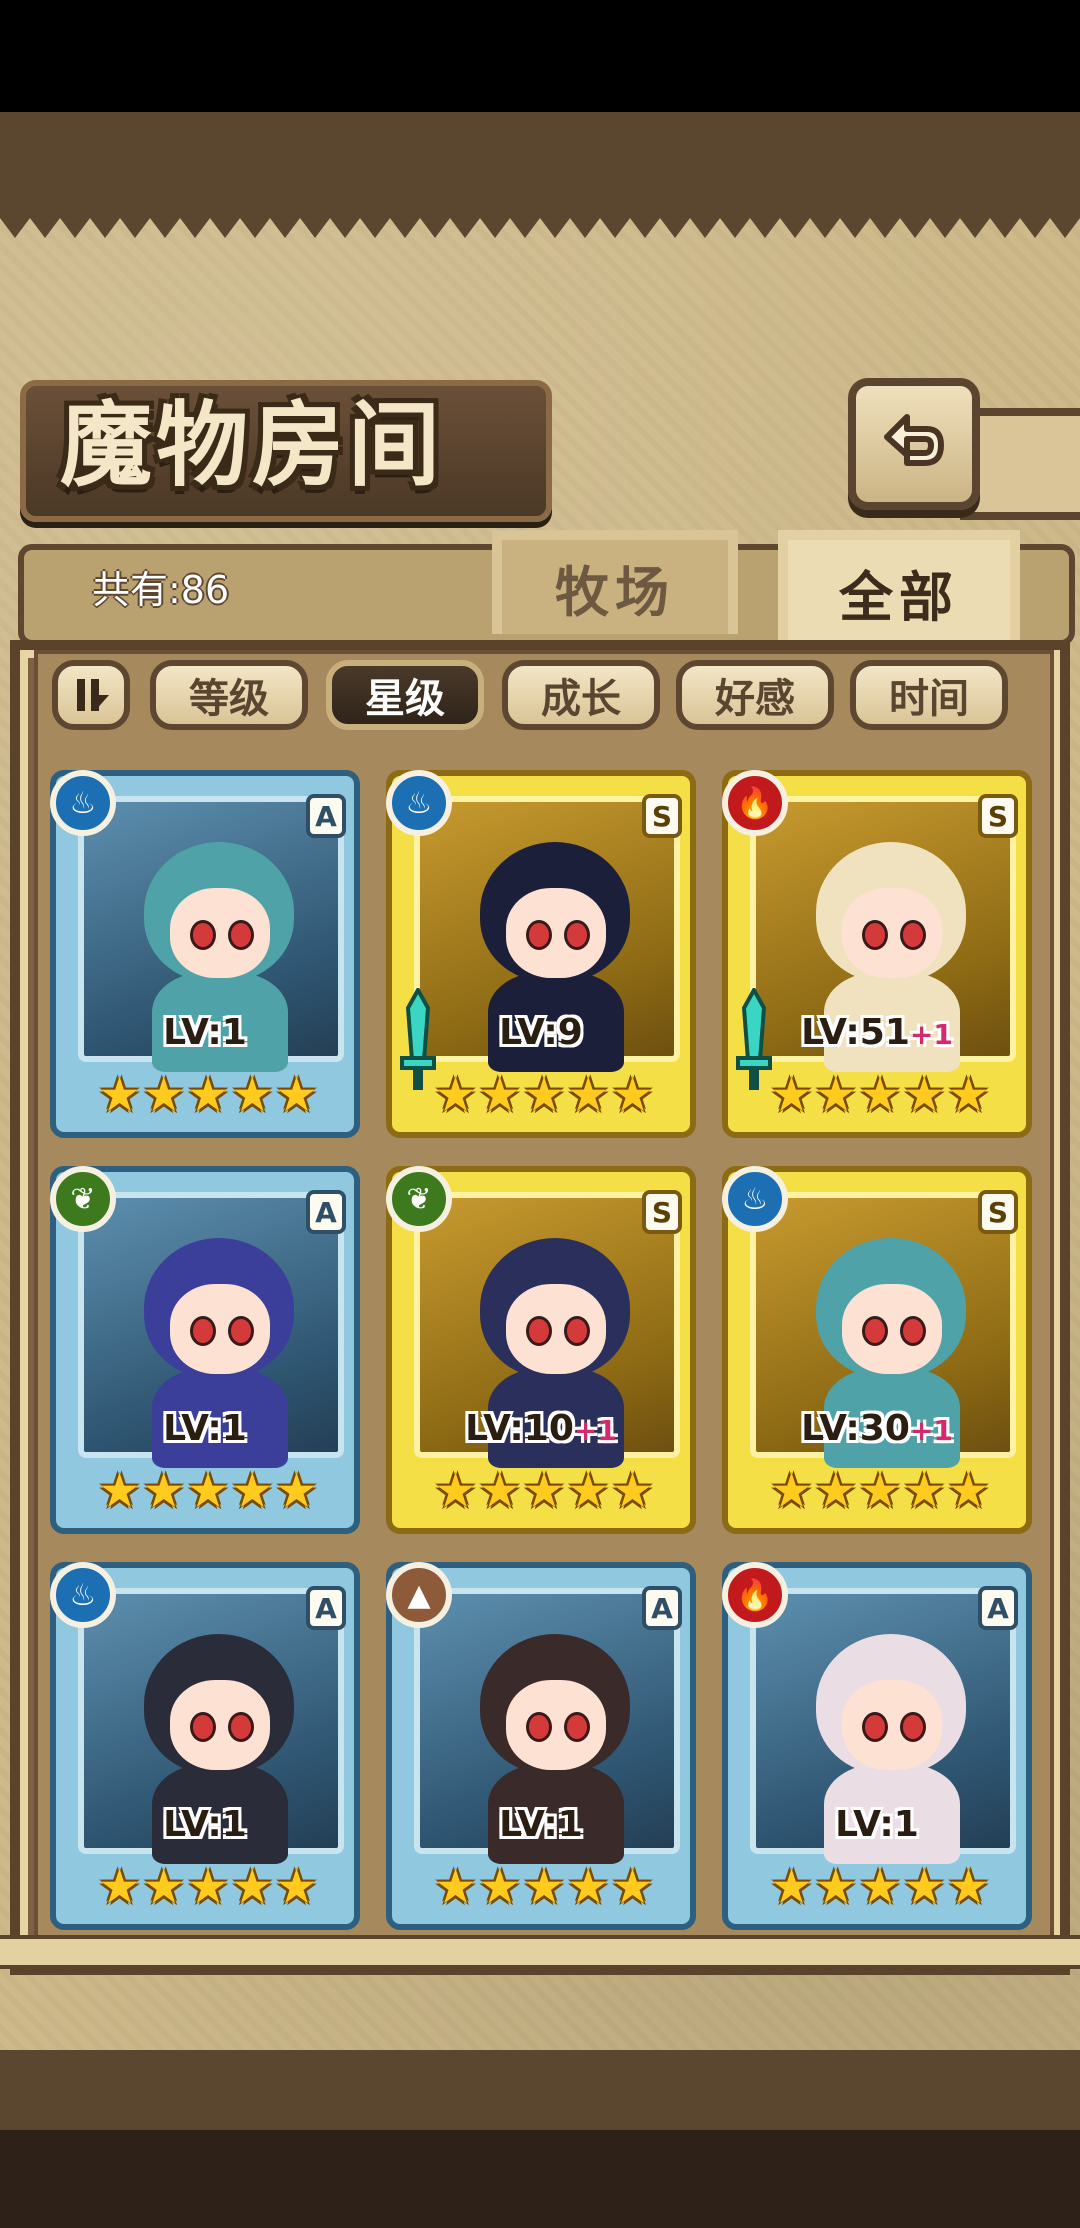 The height and width of the screenshot is (2228, 1080). I want to click on level-text: LV:30, so click(855, 1428).